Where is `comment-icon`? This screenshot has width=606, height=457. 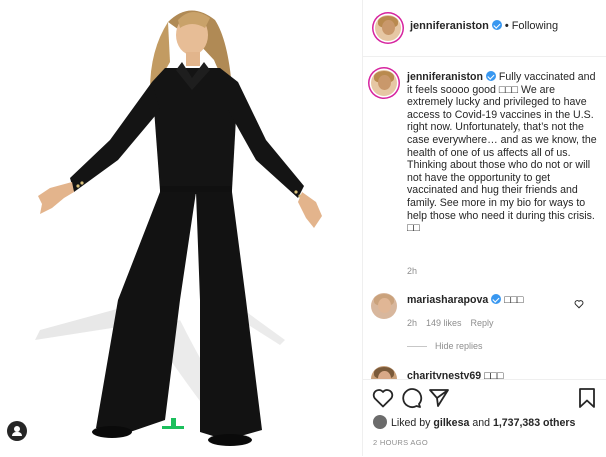 comment-icon is located at coordinates (411, 398).